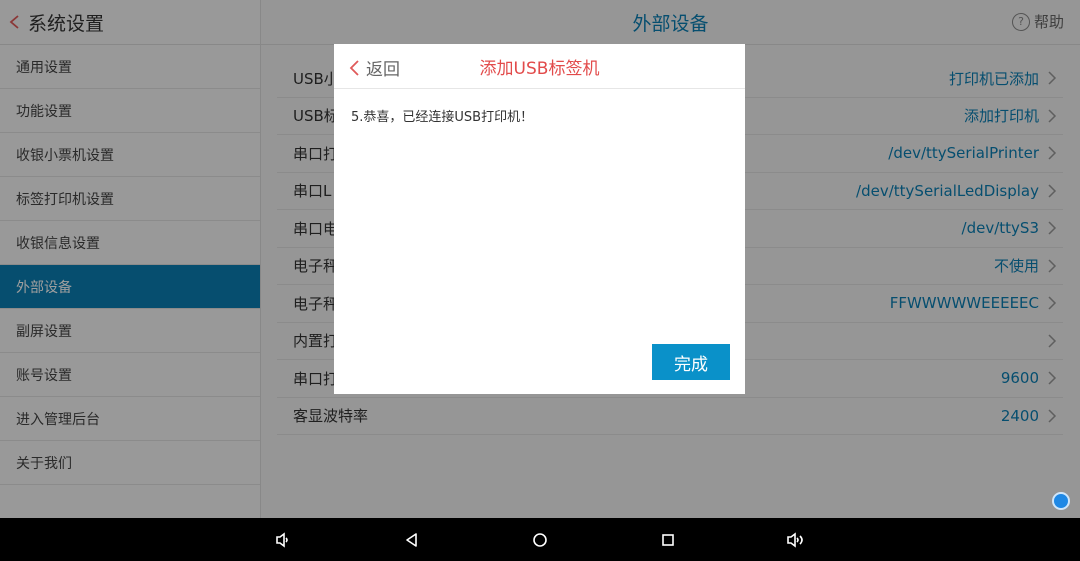  I want to click on system-navigation-bar, so click(540, 539).